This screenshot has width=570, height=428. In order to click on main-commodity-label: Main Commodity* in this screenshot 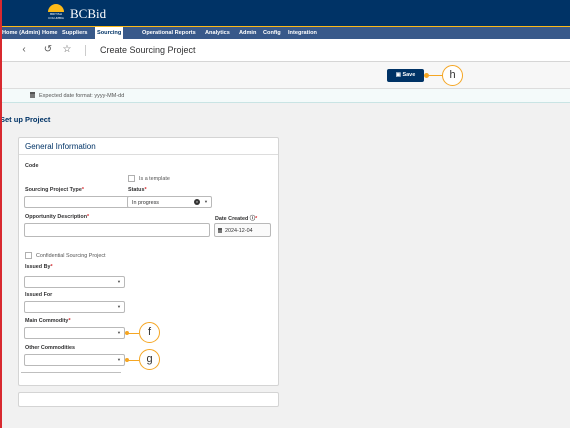, I will do `click(48, 321)`.